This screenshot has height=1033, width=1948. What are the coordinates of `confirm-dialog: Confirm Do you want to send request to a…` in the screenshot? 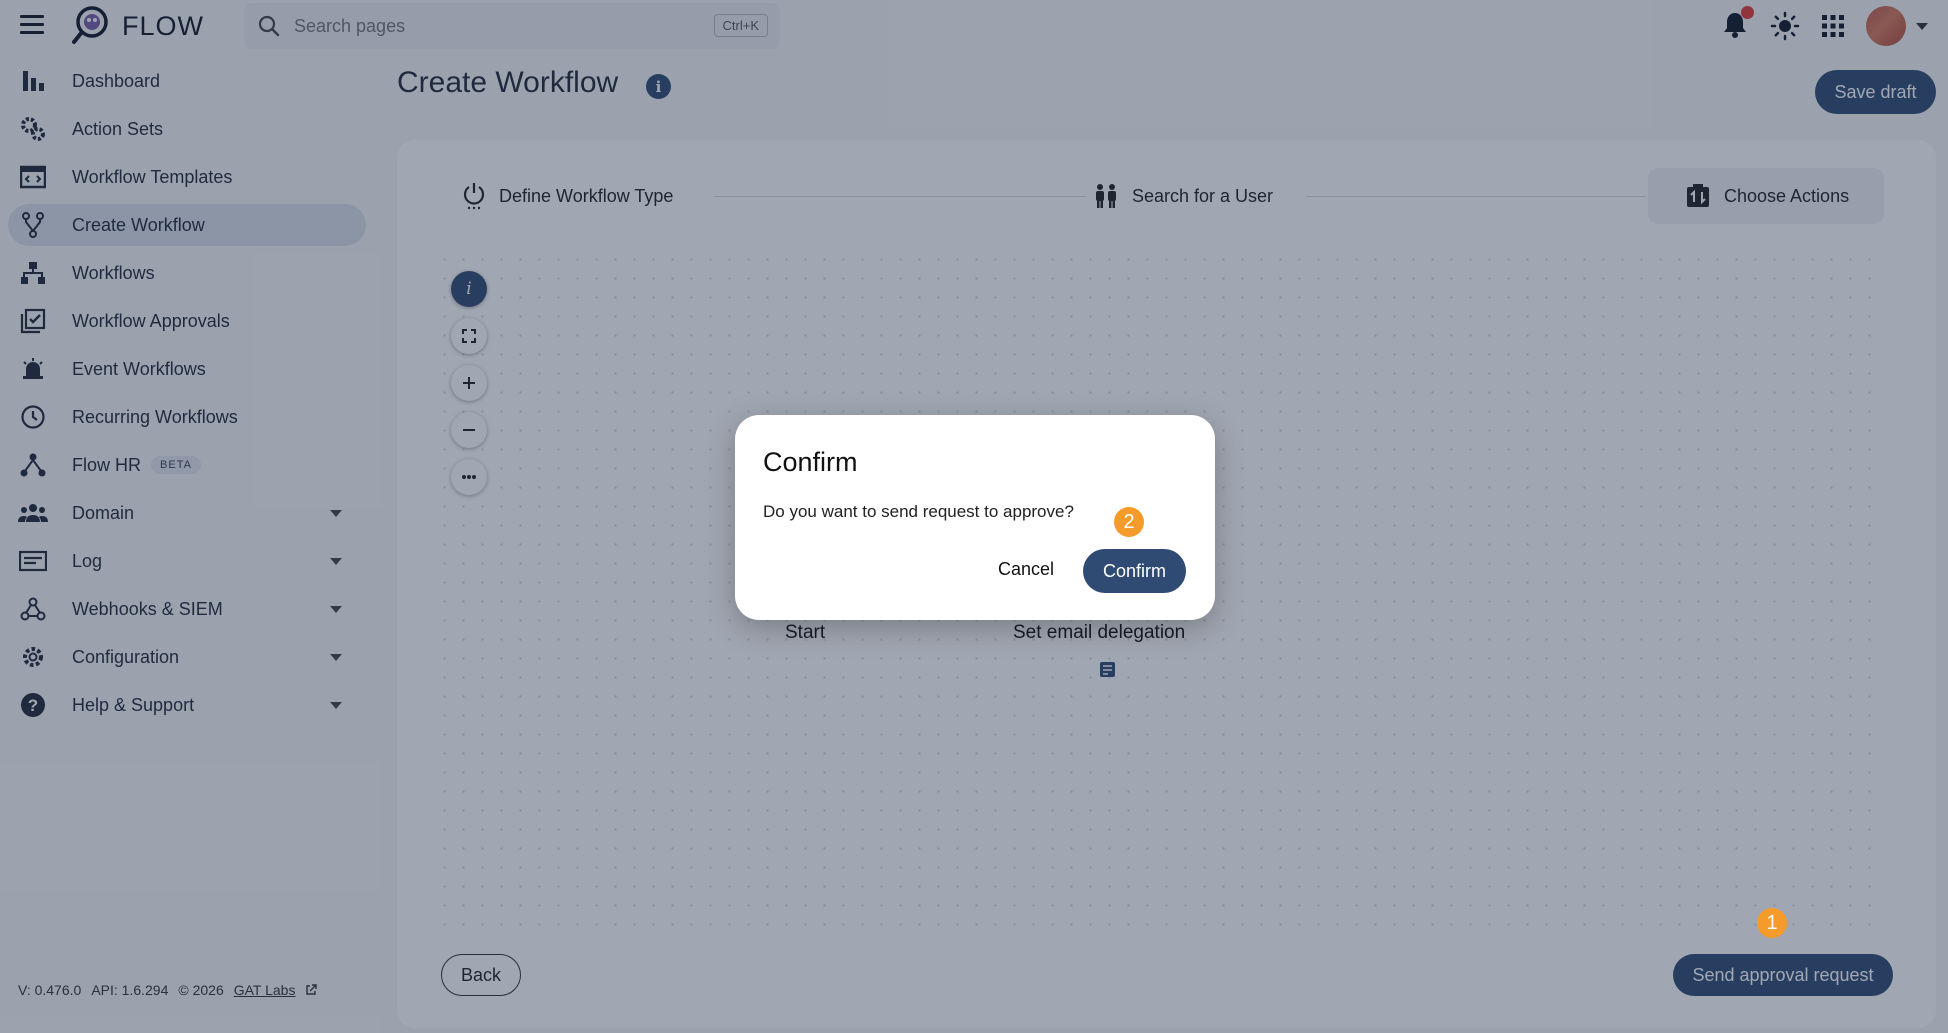 It's located at (975, 517).